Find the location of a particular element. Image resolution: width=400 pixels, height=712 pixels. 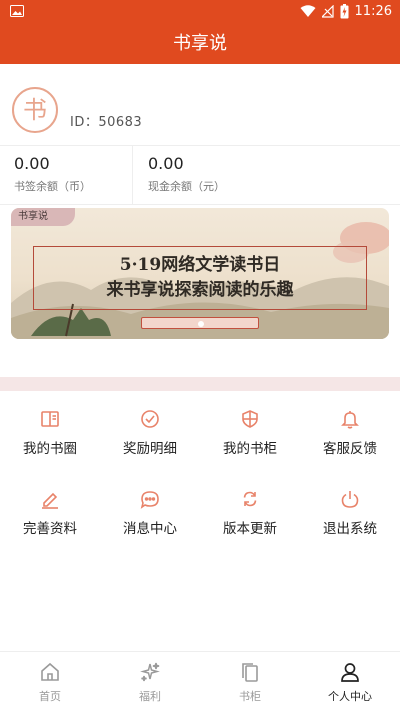

cash-balance-label: 现金余额（元） is located at coordinates (186, 186).